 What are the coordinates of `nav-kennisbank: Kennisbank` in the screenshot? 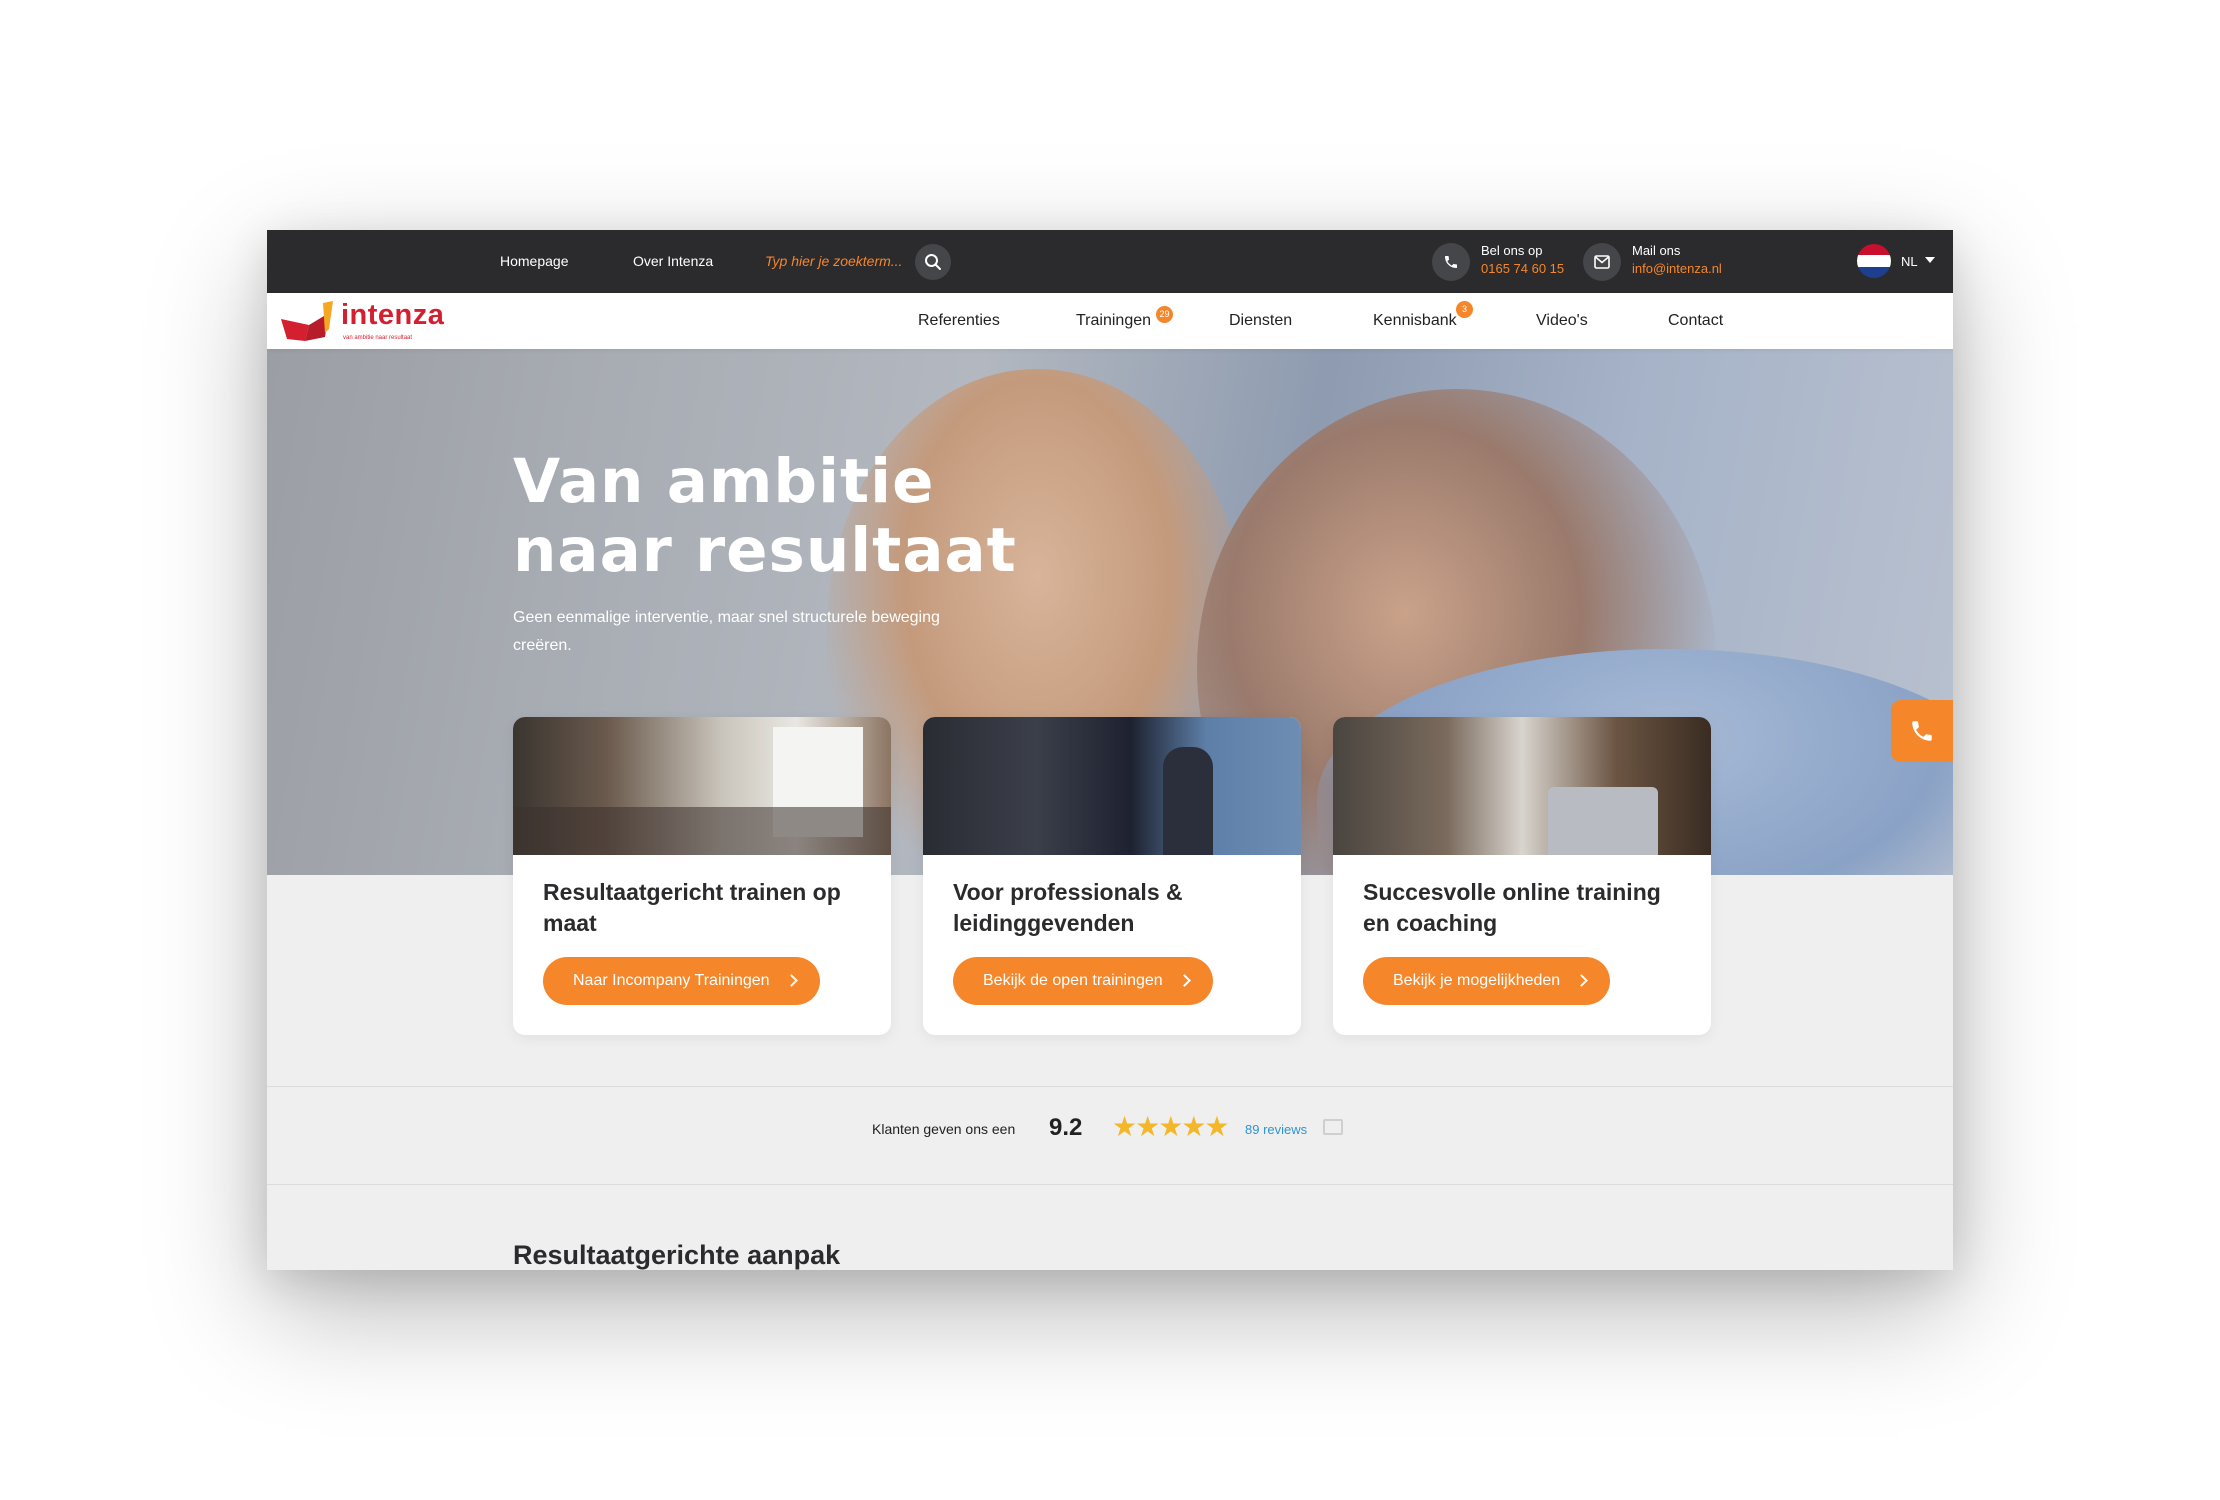 It's located at (1415, 321).